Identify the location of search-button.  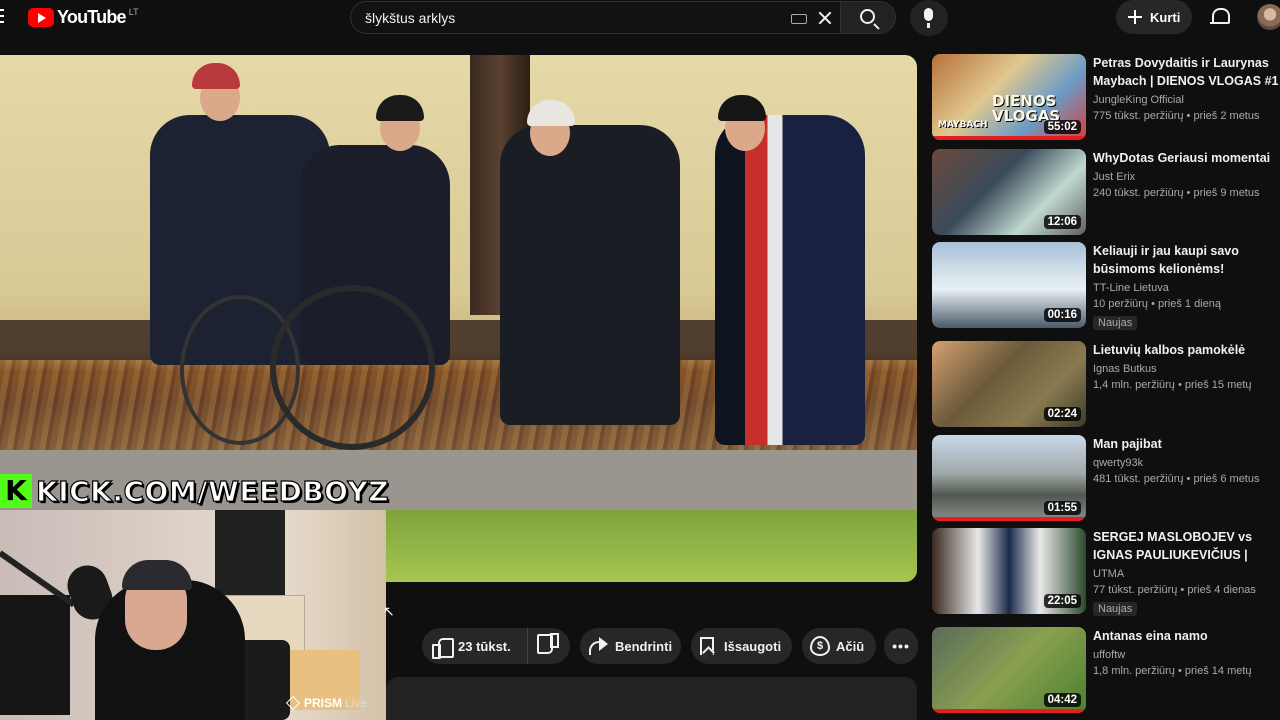
(868, 17).